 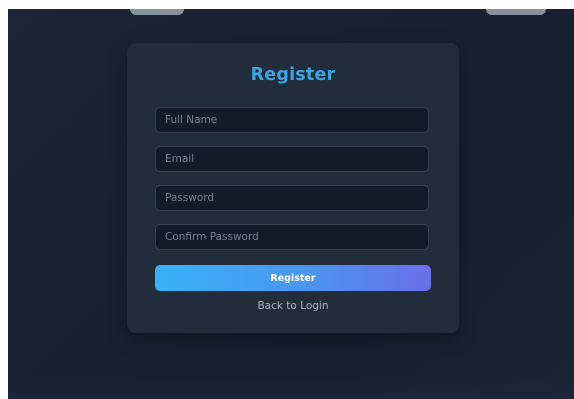 What do you see at coordinates (516, 12) in the screenshot?
I see `top-highlight-right` at bounding box center [516, 12].